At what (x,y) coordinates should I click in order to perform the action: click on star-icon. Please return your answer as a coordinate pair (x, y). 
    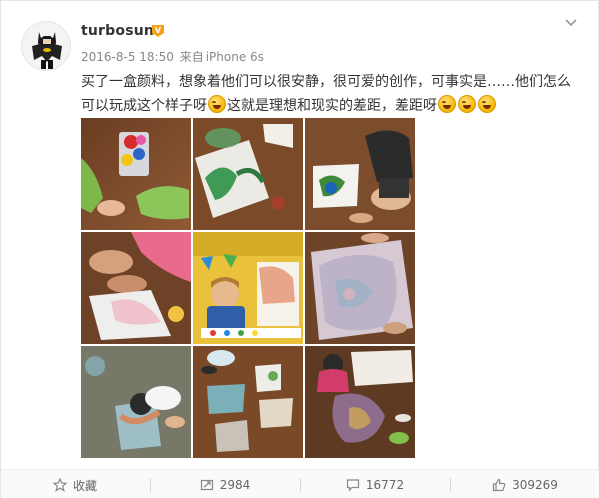
    Looking at the image, I should click on (59, 485).